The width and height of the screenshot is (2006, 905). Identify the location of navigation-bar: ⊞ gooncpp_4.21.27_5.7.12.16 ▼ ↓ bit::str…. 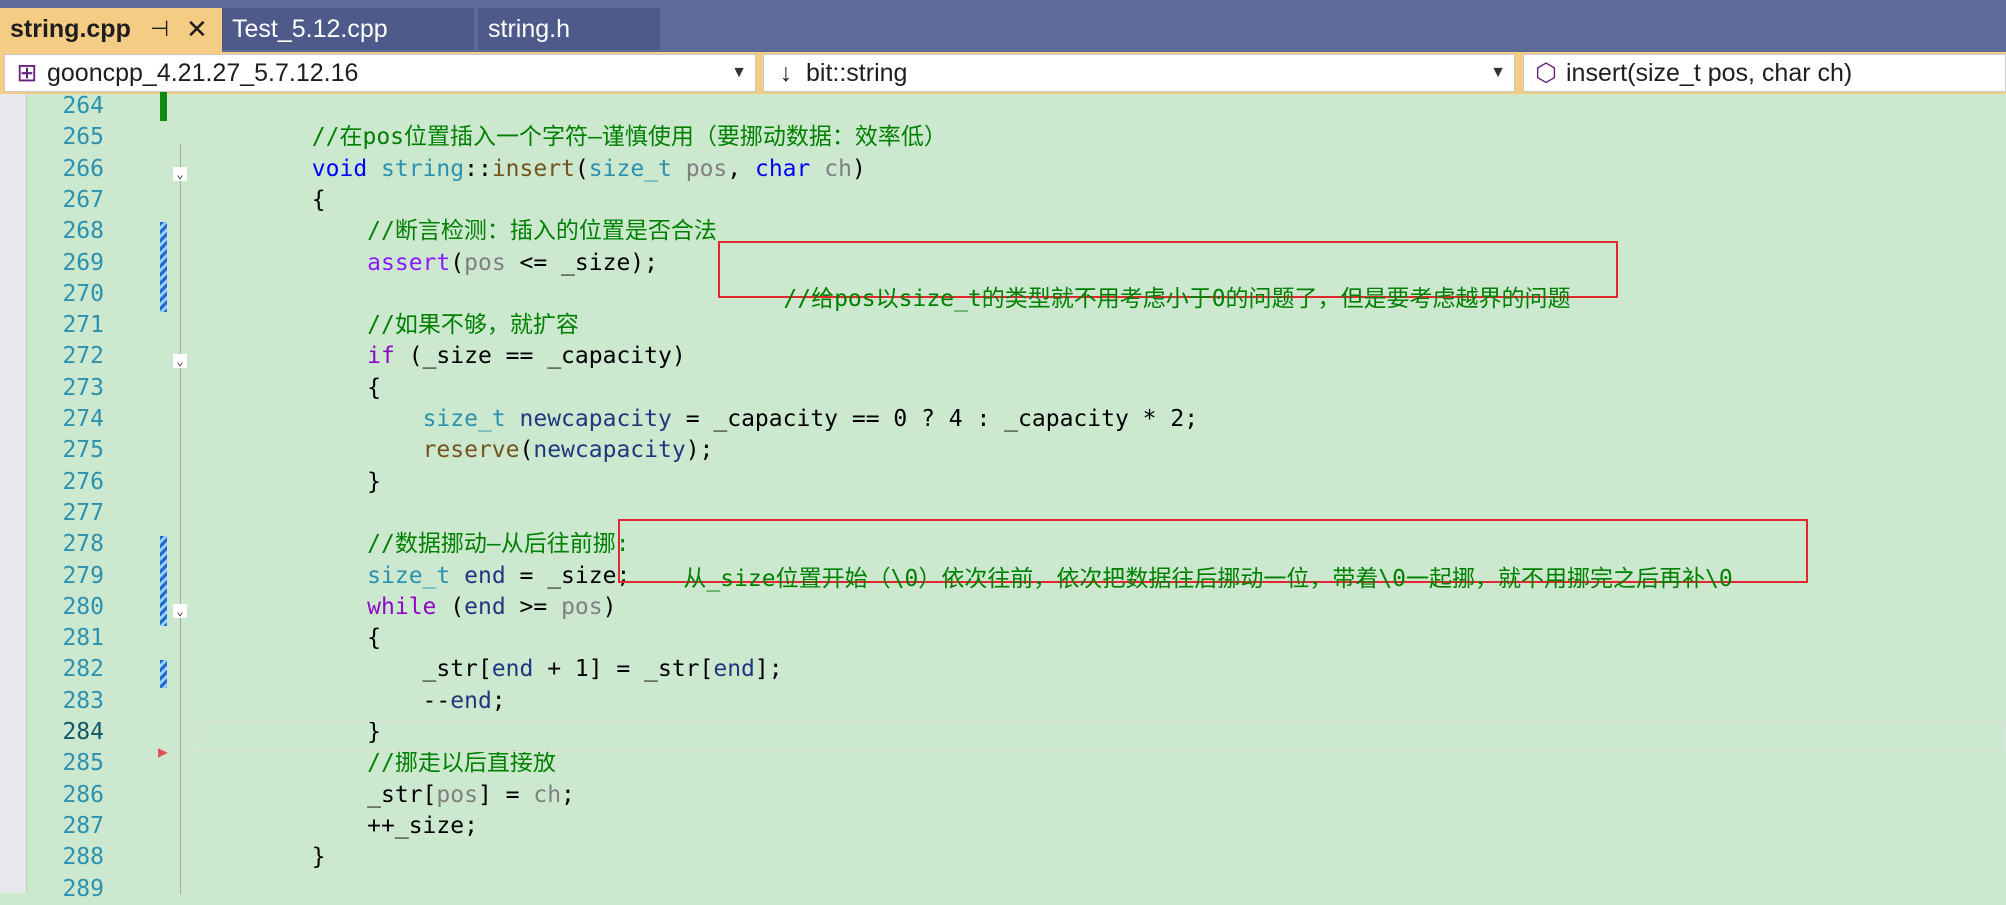
(1003, 73).